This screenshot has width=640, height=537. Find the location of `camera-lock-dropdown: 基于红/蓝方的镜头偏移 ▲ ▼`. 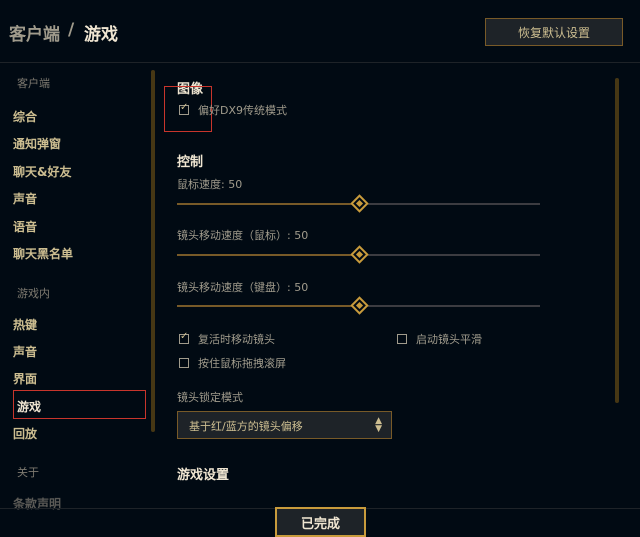

camera-lock-dropdown: 基于红/蓝方的镜头偏移 ▲ ▼ is located at coordinates (284, 425).